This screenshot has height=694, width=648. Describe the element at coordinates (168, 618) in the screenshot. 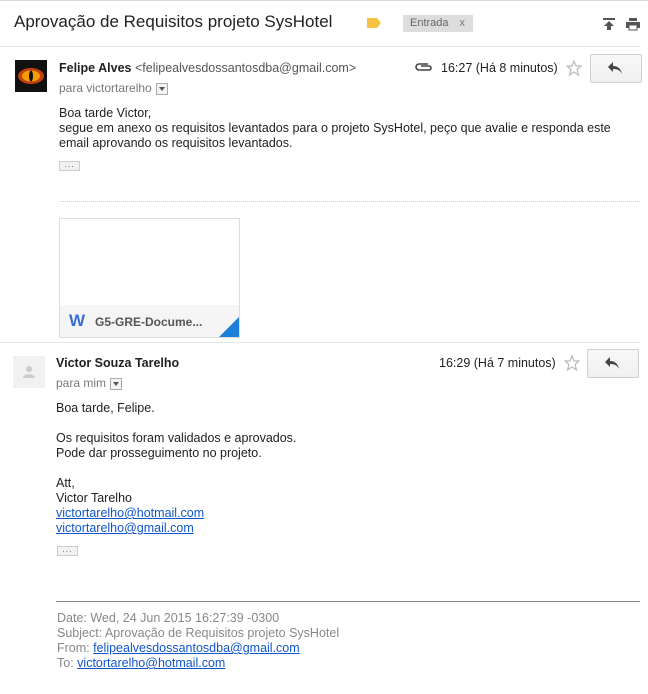

I see `quoted-date: Date: Wed, 24 Jun 2015 16:27:39 -0300` at that location.